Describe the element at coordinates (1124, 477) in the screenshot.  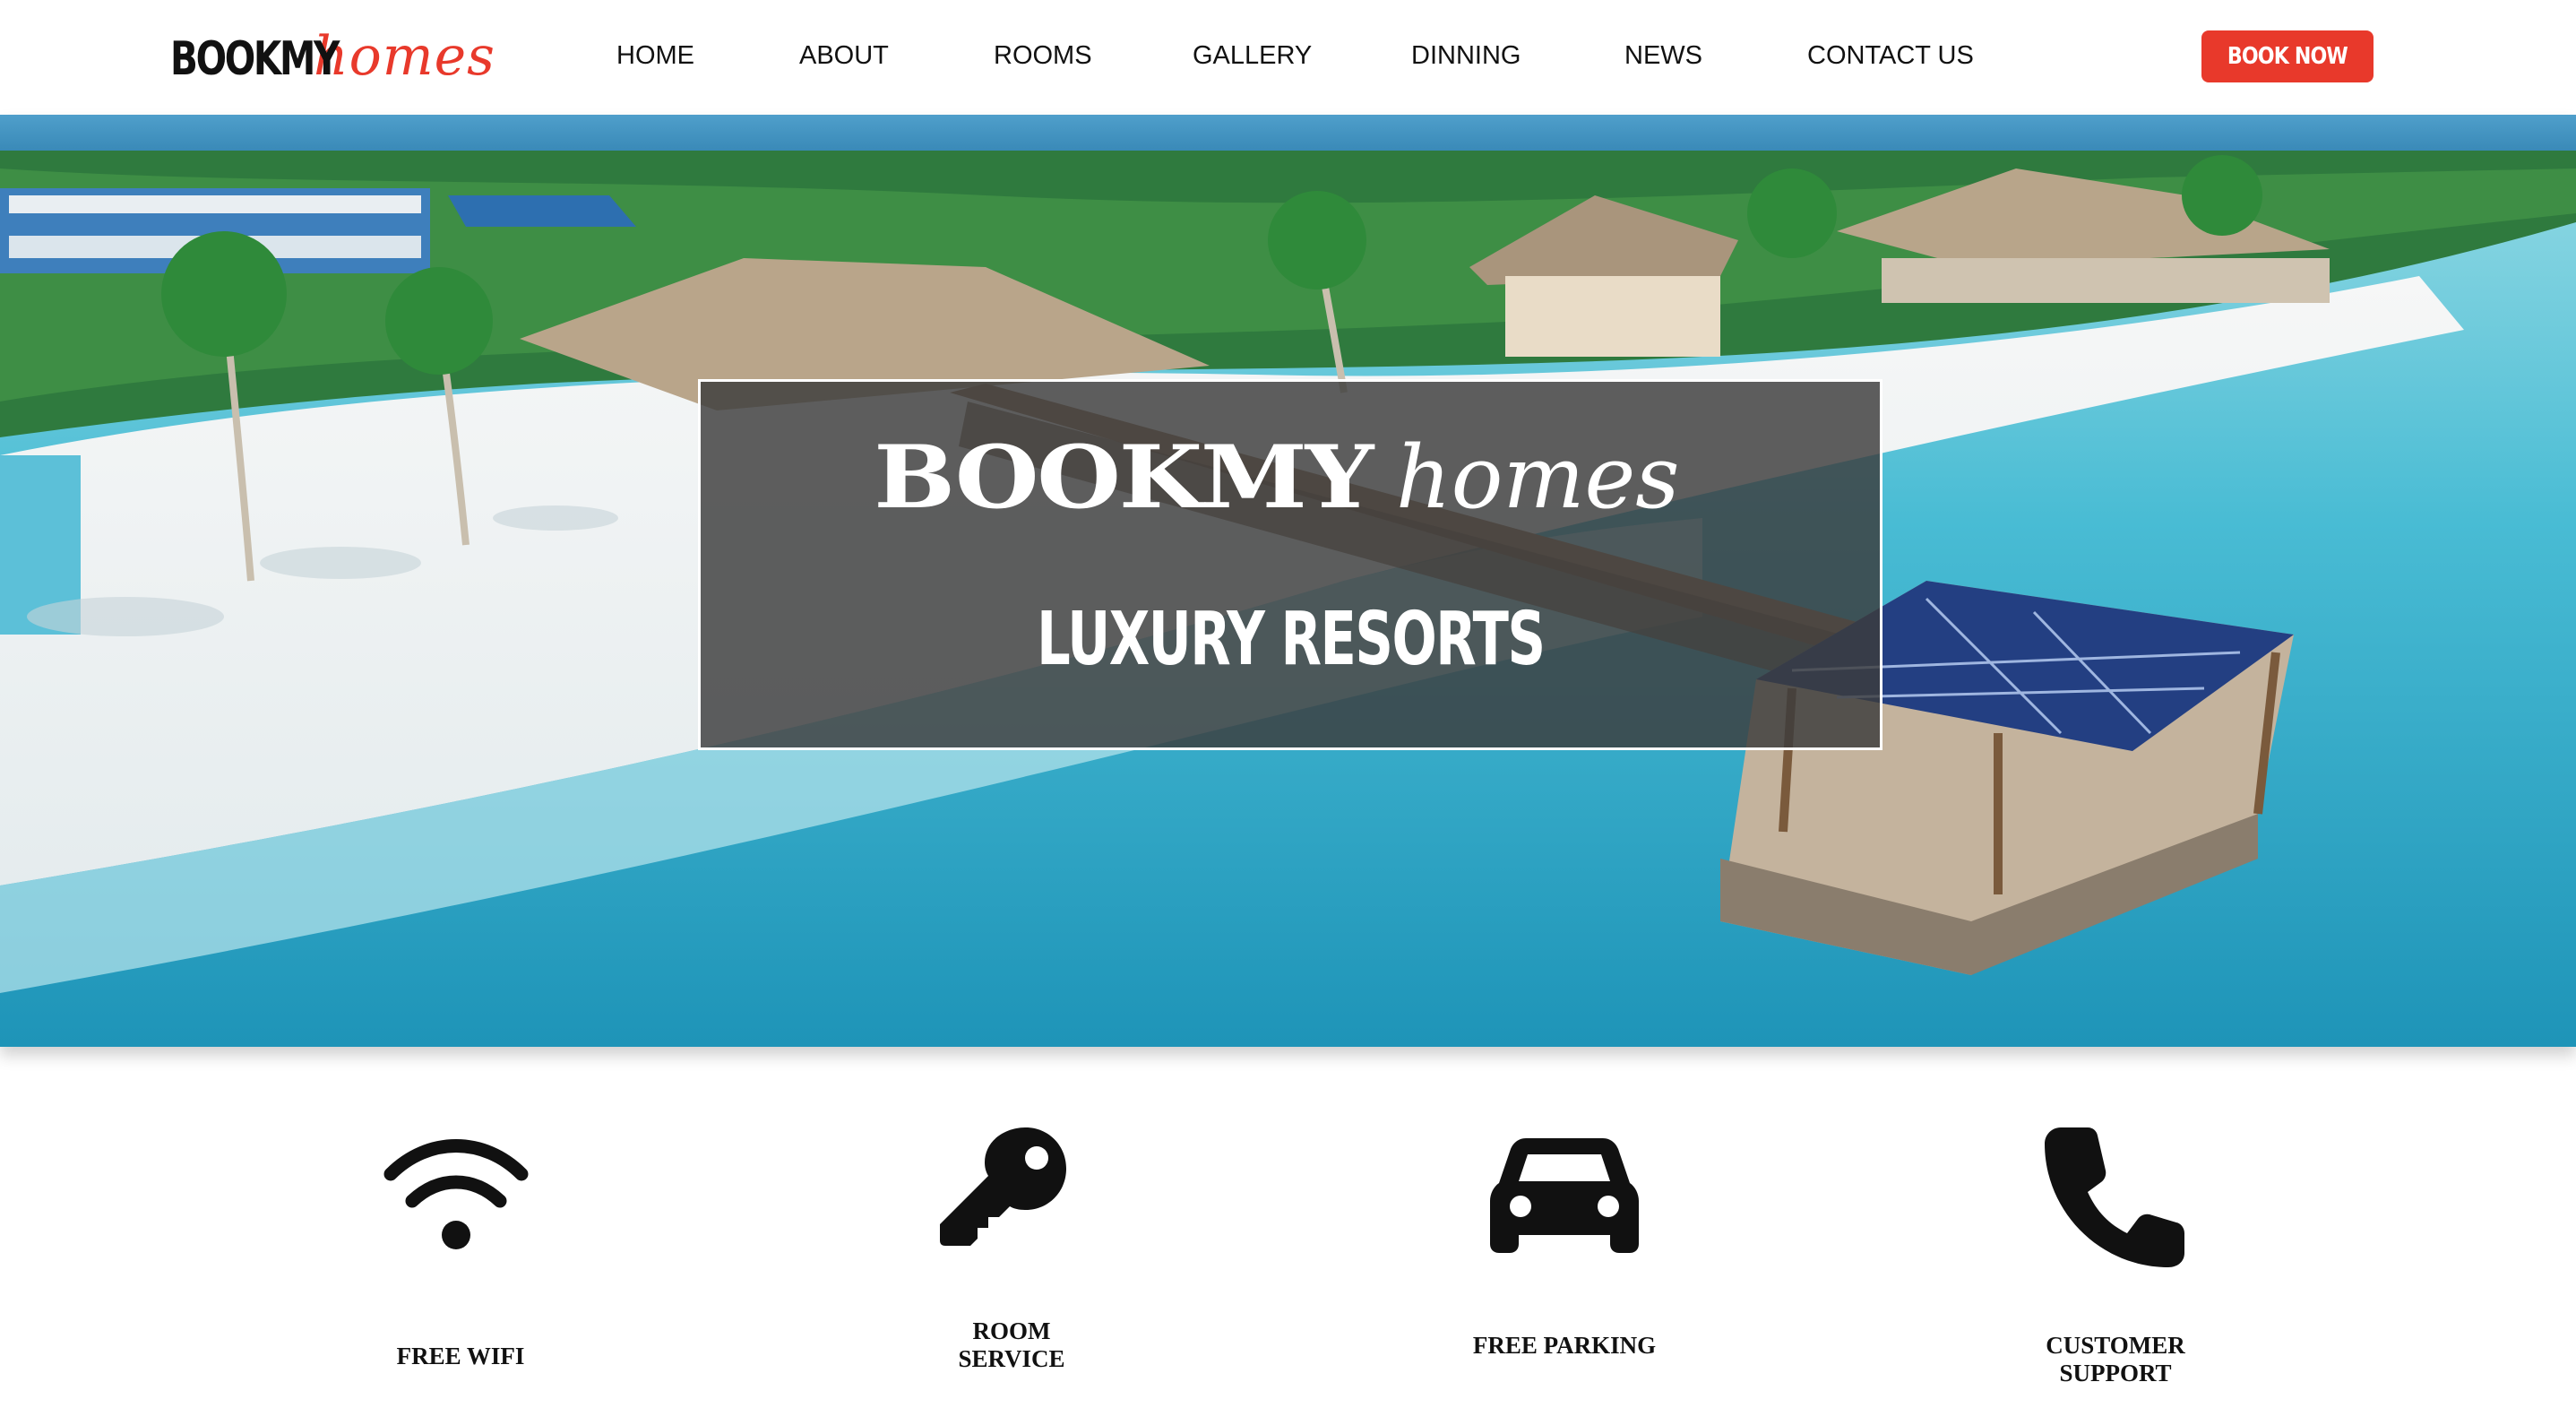
I see `hero-brand-bold-text: BOOKMY` at that location.